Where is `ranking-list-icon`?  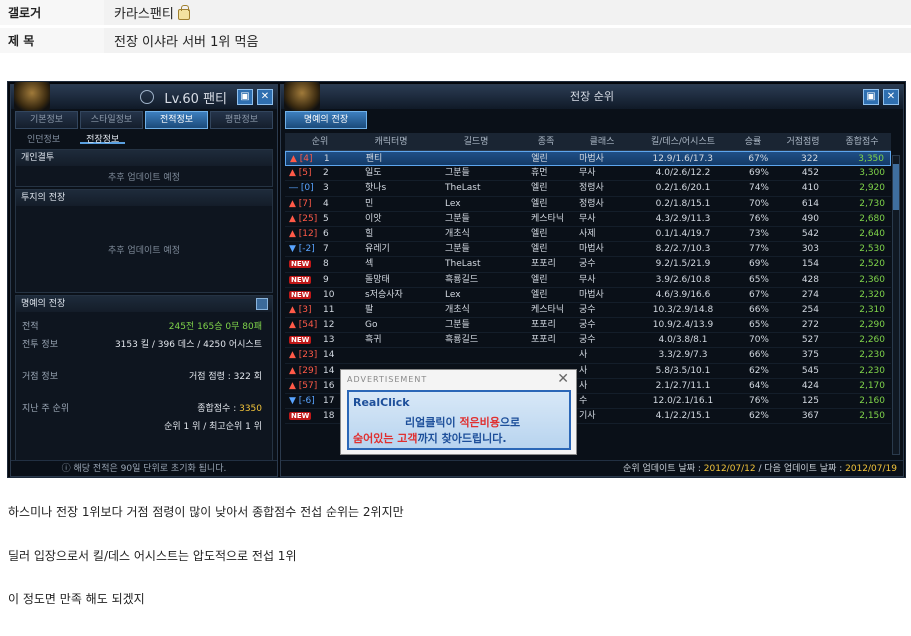
ranking-list-icon is located at coordinates (262, 304).